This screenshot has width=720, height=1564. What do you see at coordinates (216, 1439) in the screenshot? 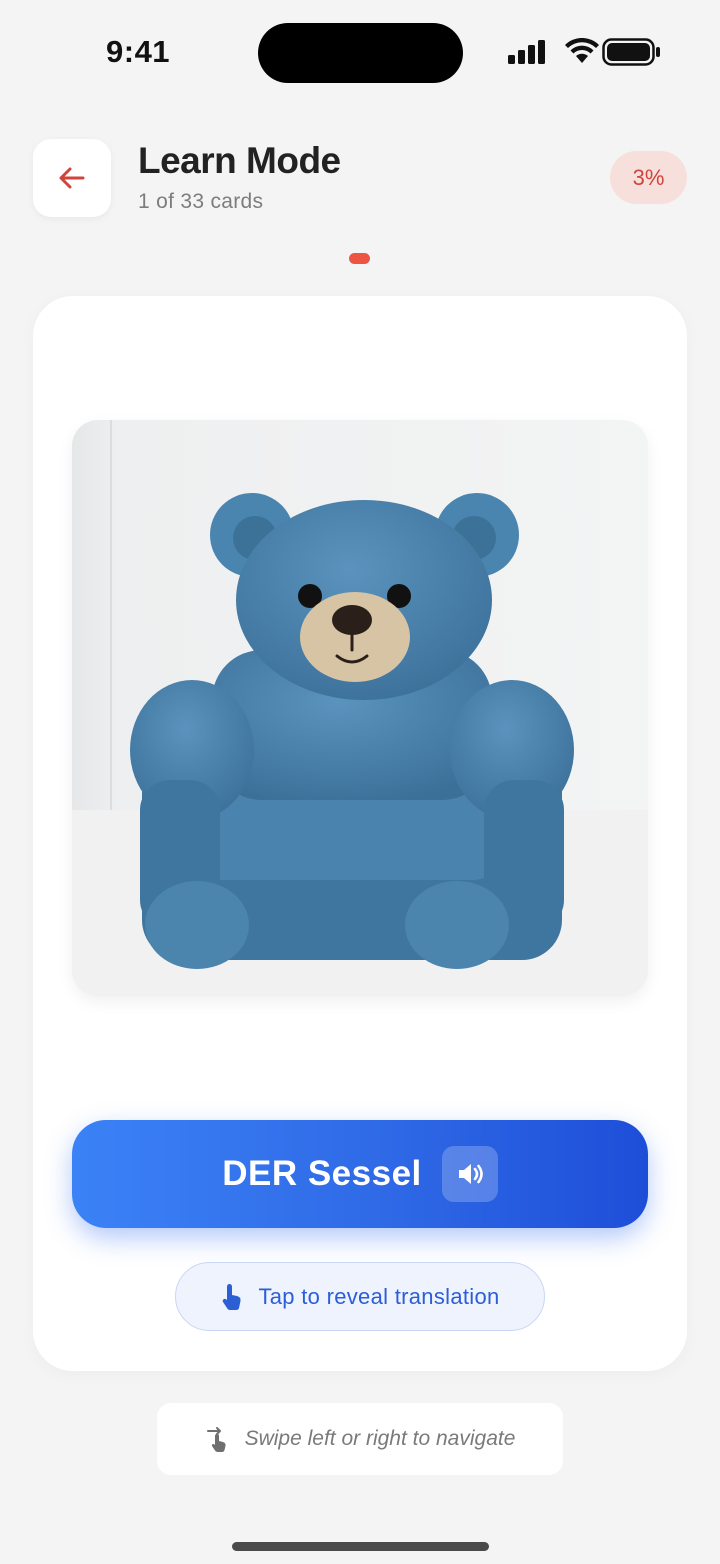
I see `swipe-gesture-icon` at bounding box center [216, 1439].